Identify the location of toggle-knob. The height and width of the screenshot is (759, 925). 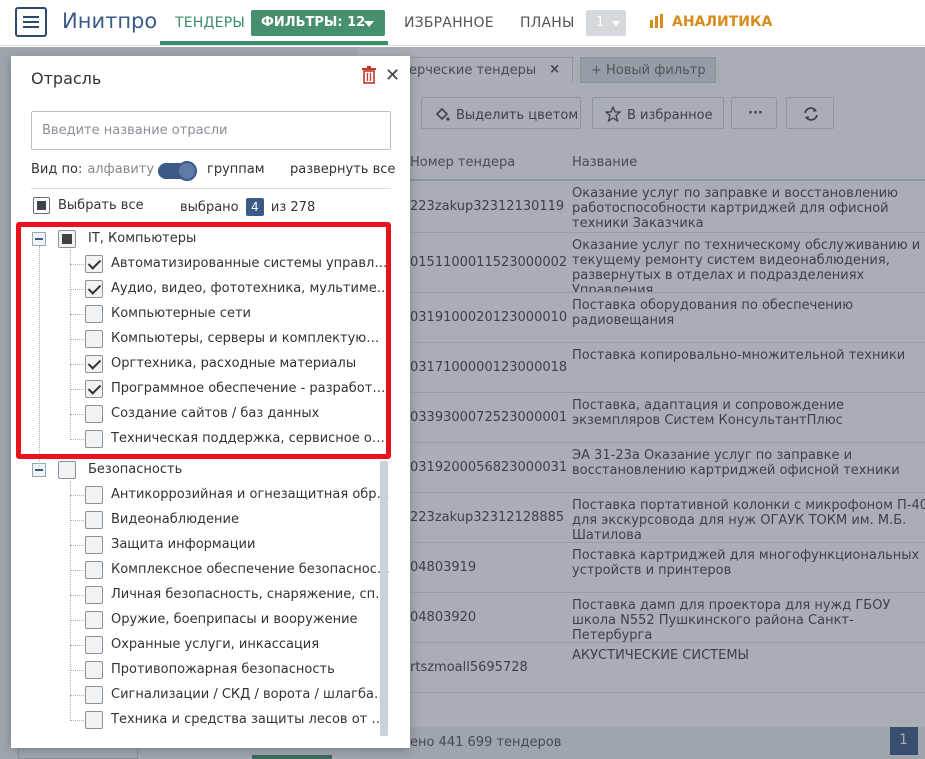
(187, 171).